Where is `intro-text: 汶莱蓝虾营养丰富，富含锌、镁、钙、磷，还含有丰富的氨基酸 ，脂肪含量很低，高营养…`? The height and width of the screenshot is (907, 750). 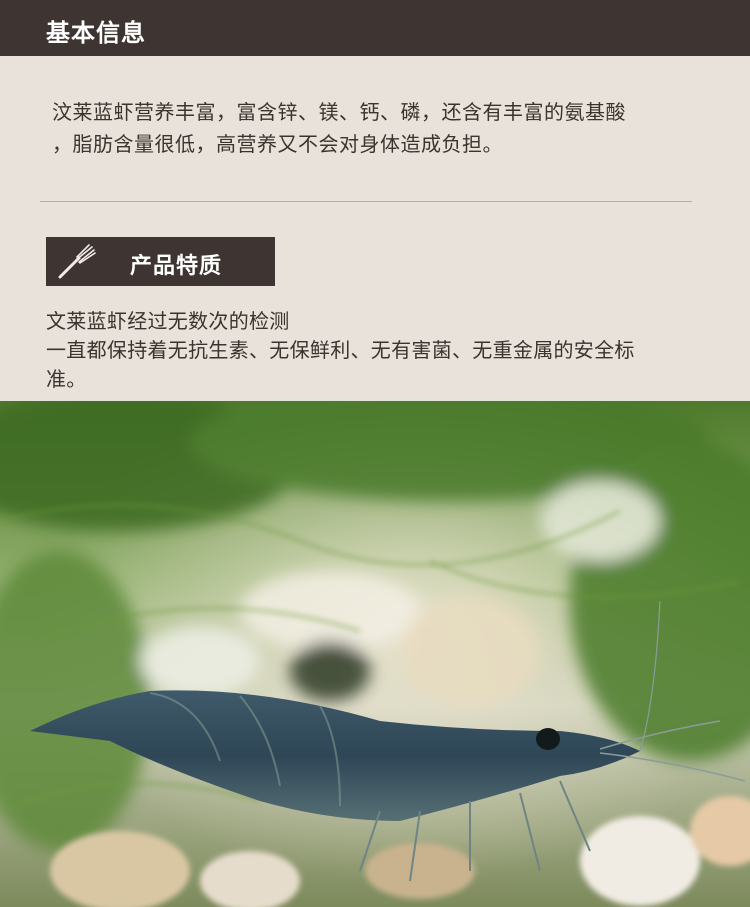 intro-text: 汶莱蓝虾营养丰富，富含锌、镁、钙、磷，还含有丰富的氨基酸 ，脂肪含量很低，高营养… is located at coordinates (377, 128).